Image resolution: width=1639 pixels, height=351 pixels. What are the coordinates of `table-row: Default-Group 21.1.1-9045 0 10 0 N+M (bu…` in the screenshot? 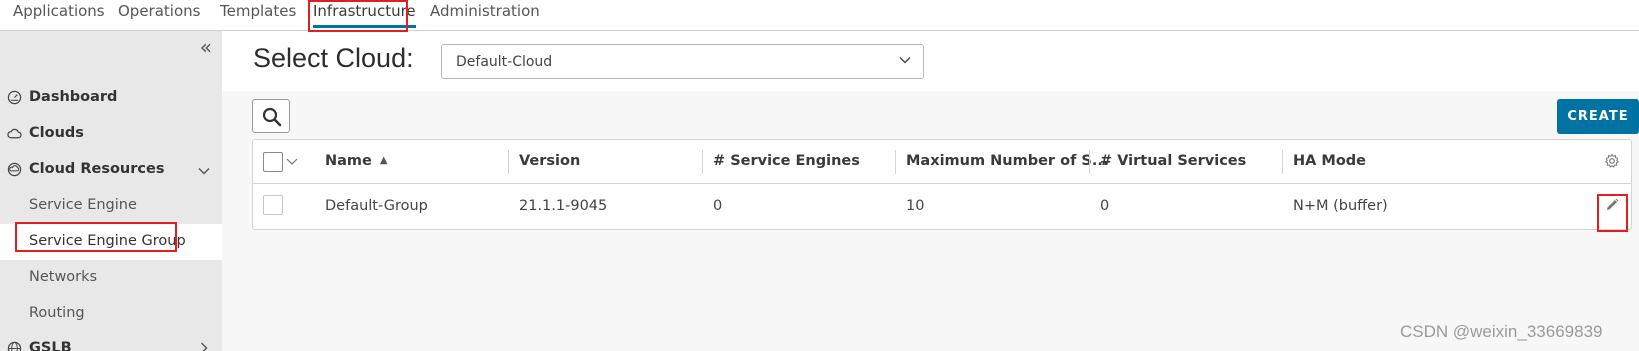 It's located at (942, 206).